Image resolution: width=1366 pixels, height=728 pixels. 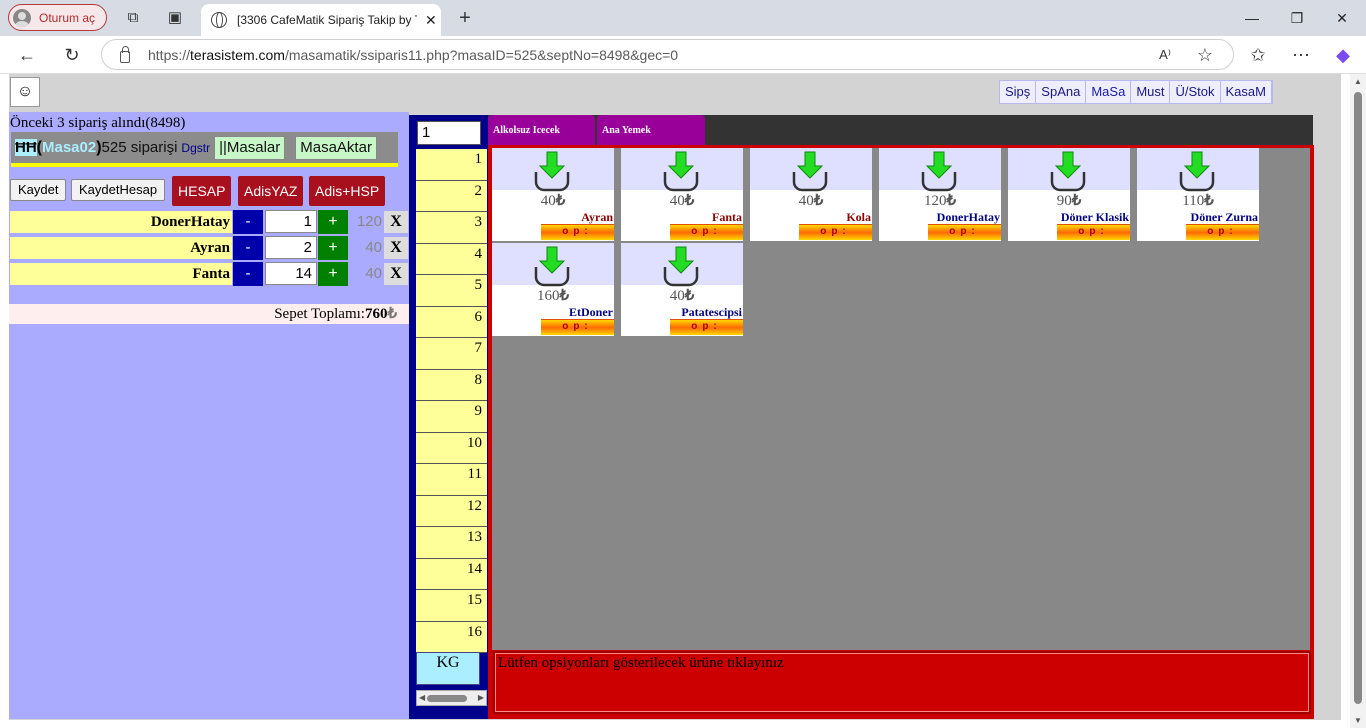 What do you see at coordinates (431, 20) in the screenshot?
I see `close-tab-icon: ✕` at bounding box center [431, 20].